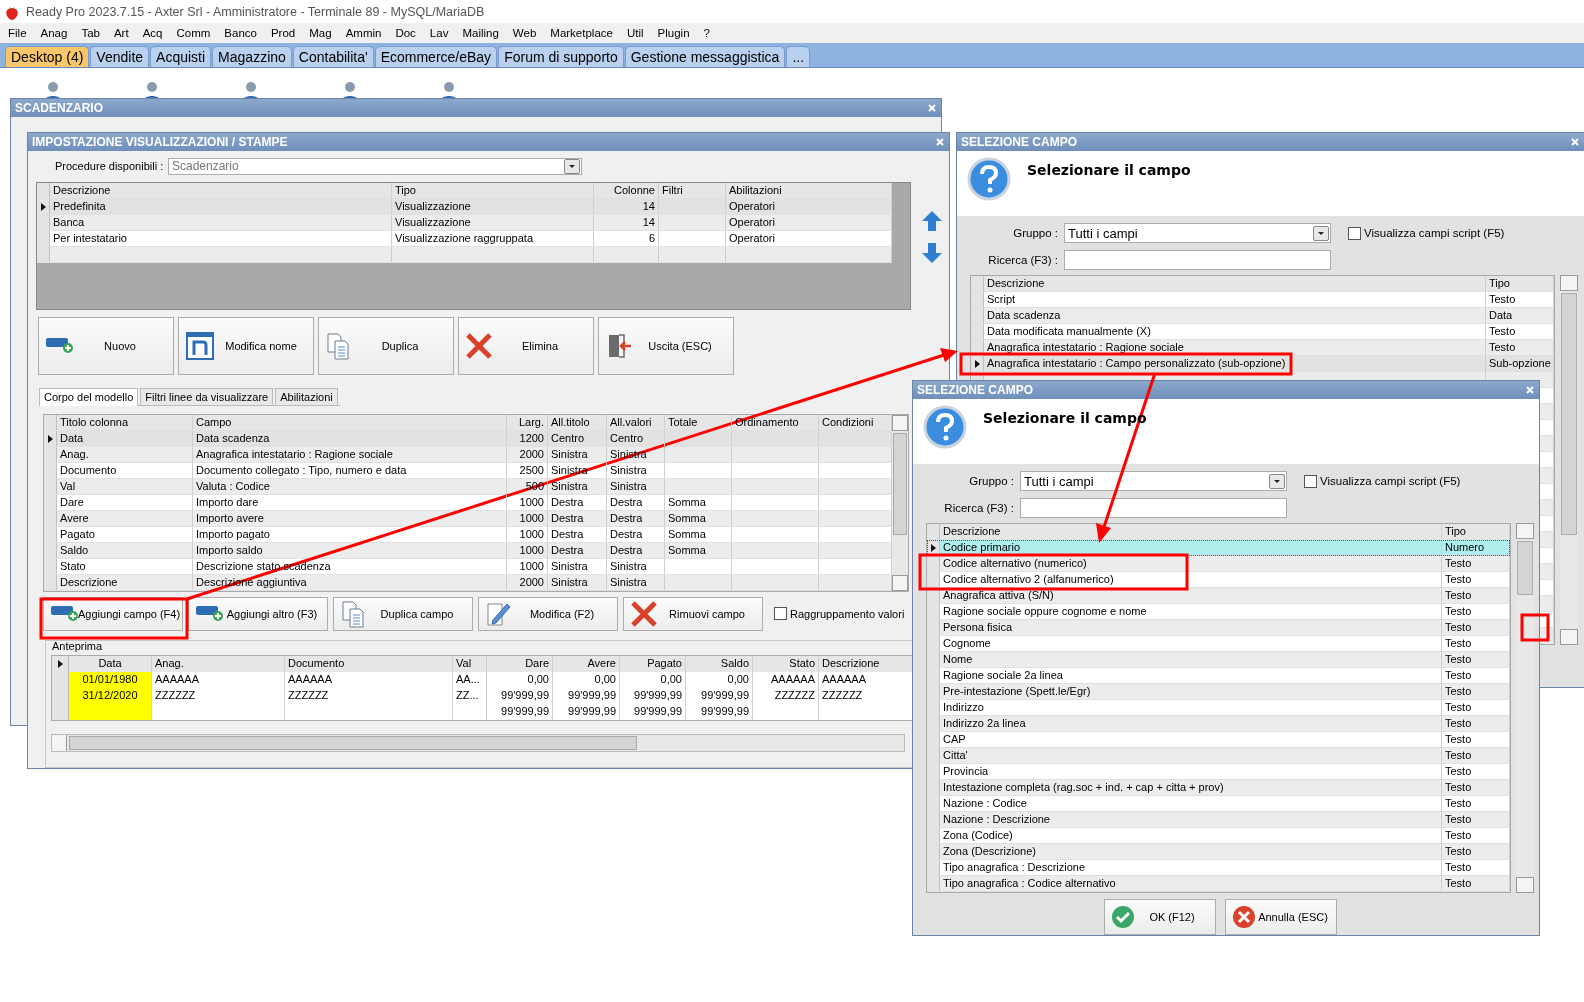 This screenshot has height=1002, width=1584. What do you see at coordinates (1218, 868) in the screenshot?
I see `table-row: Tipo anagrafica : Descrizione Testo` at bounding box center [1218, 868].